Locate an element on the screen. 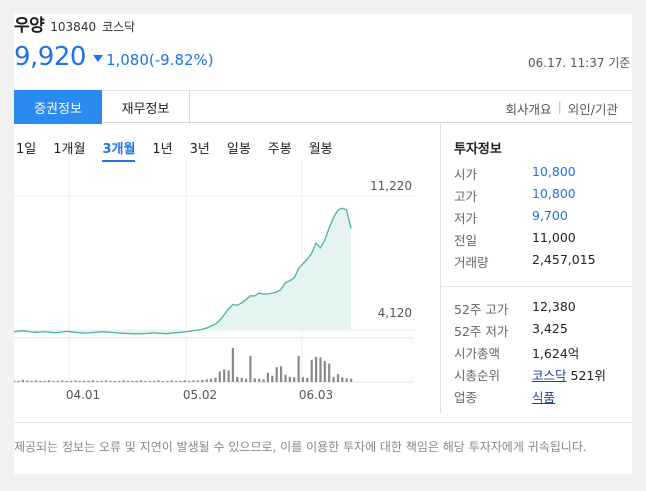 This screenshot has width=646, height=491. info-value: 11,000 is located at coordinates (554, 241).